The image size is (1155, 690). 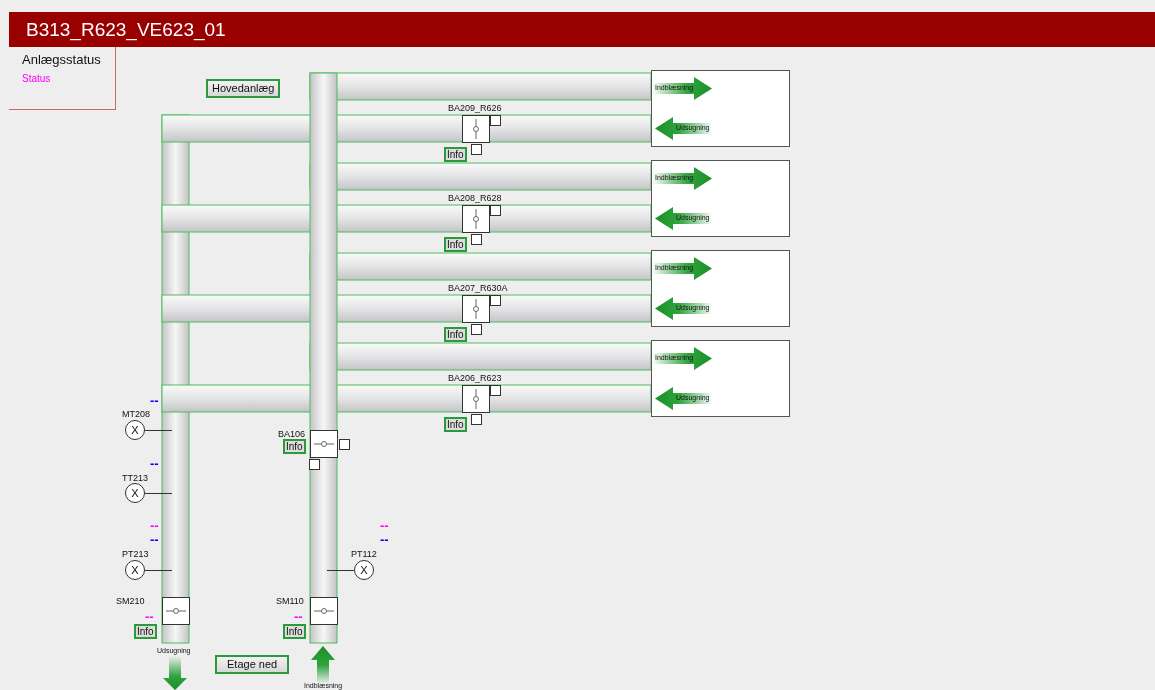 I want to click on sensor-label: PT112, so click(x=364, y=554).